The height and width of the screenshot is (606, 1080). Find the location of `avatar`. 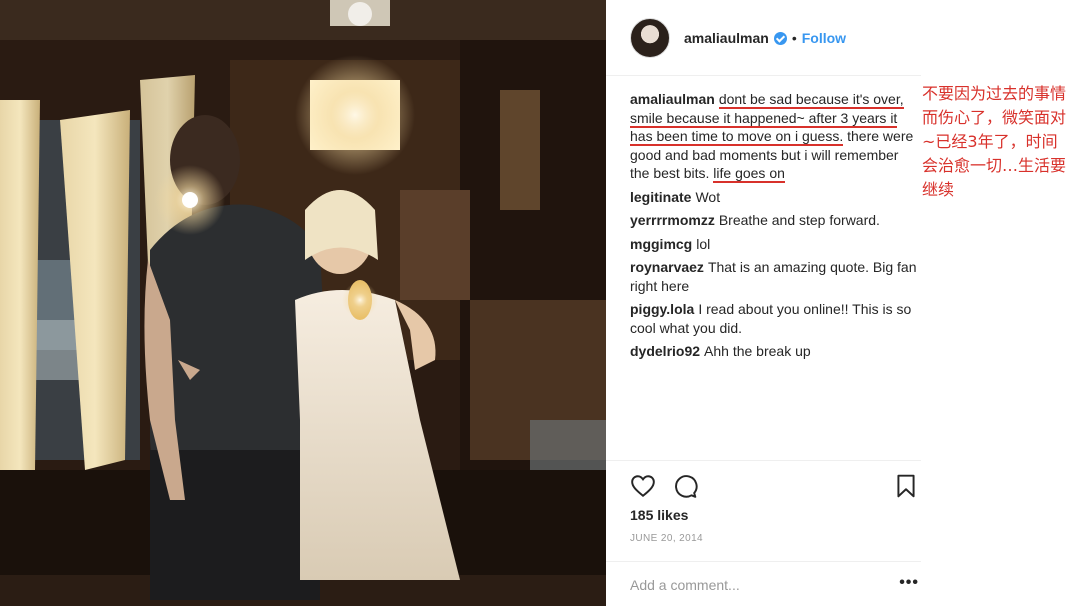

avatar is located at coordinates (650, 37).